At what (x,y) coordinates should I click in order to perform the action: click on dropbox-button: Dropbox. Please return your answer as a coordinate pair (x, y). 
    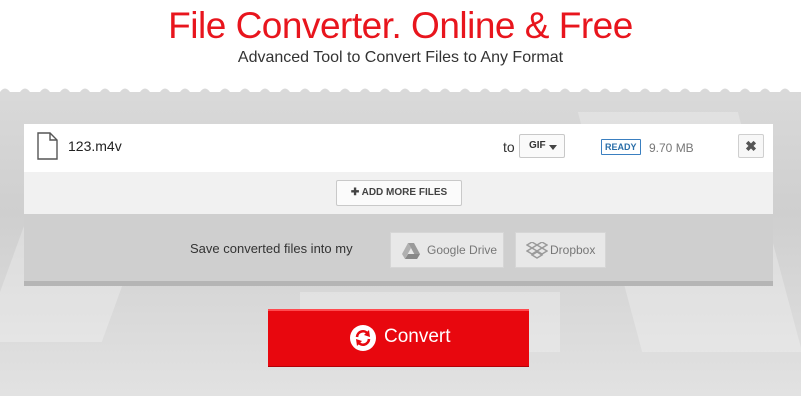
    Looking at the image, I should click on (560, 250).